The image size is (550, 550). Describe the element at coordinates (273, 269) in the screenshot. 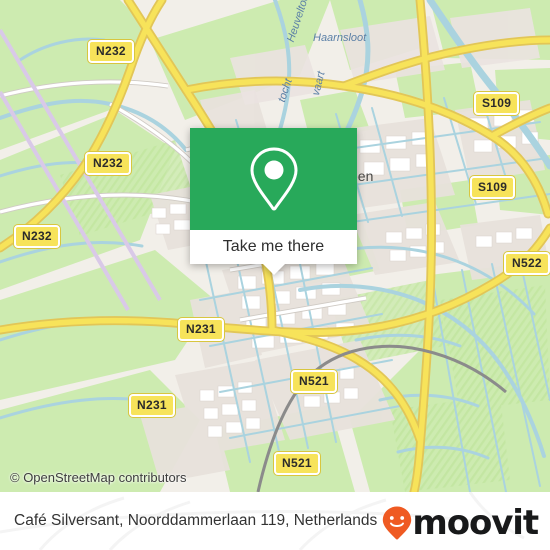

I see `callout-tail` at that location.